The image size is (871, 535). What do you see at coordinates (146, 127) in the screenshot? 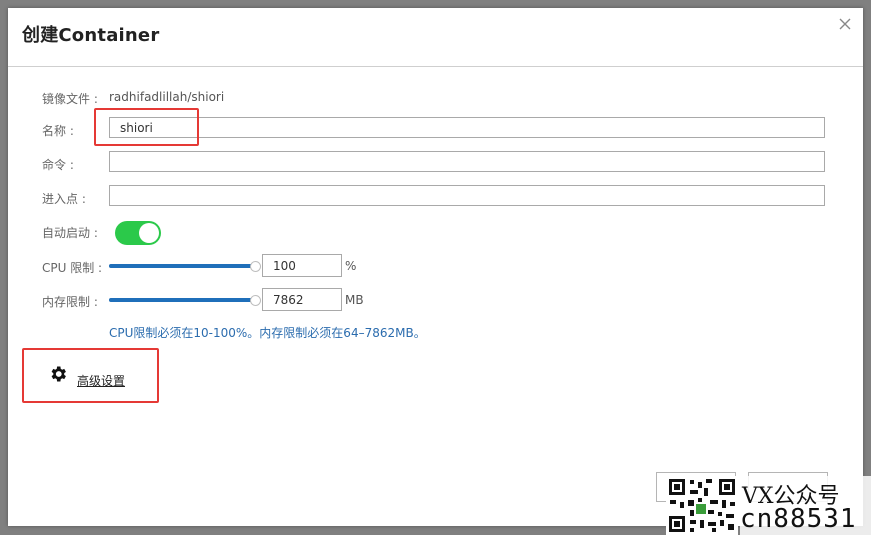
I see `name-highlight-box` at bounding box center [146, 127].